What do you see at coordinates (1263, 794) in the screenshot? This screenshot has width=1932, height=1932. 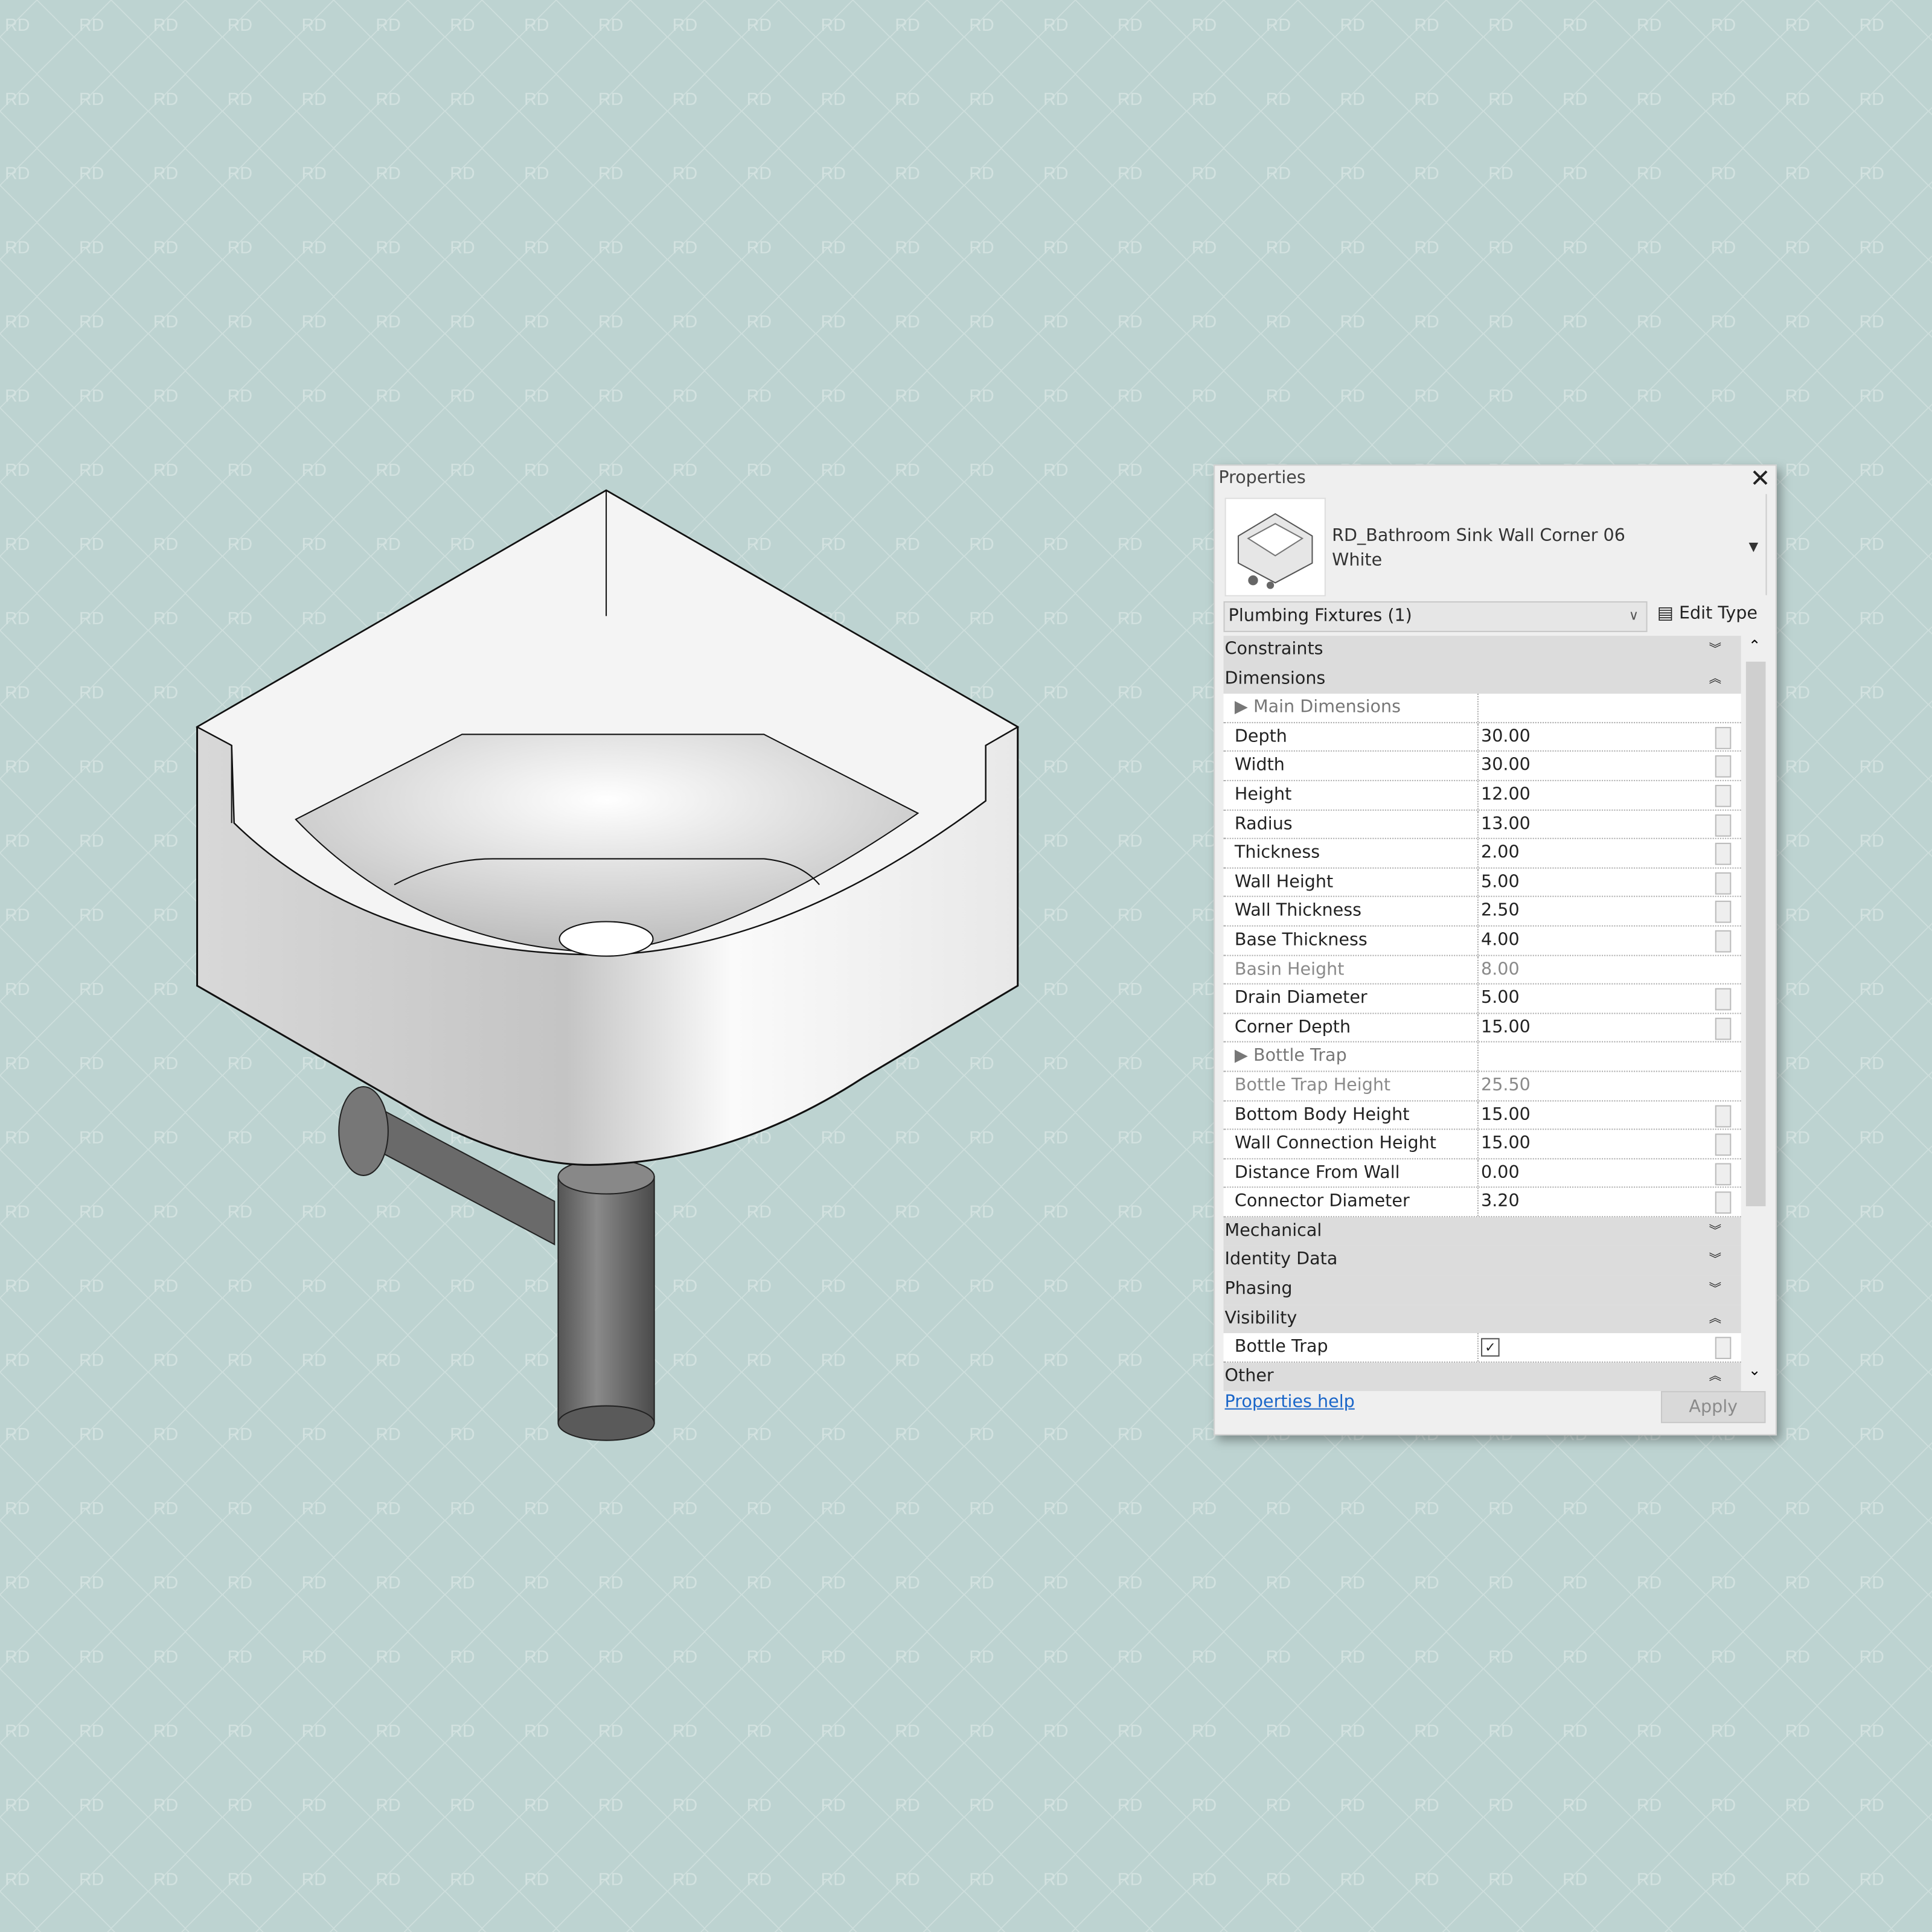 I see `parameter-label: Height` at bounding box center [1263, 794].